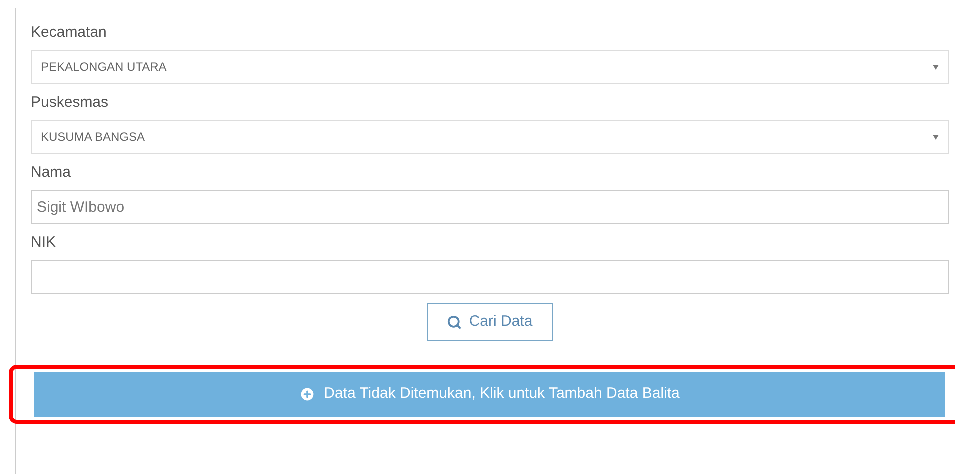 Image resolution: width=955 pixels, height=474 pixels. Describe the element at coordinates (489, 394) in the screenshot. I see `add-data-button: Data Tidak Ditemukan, Klik untuk Tambah Data Balita` at that location.